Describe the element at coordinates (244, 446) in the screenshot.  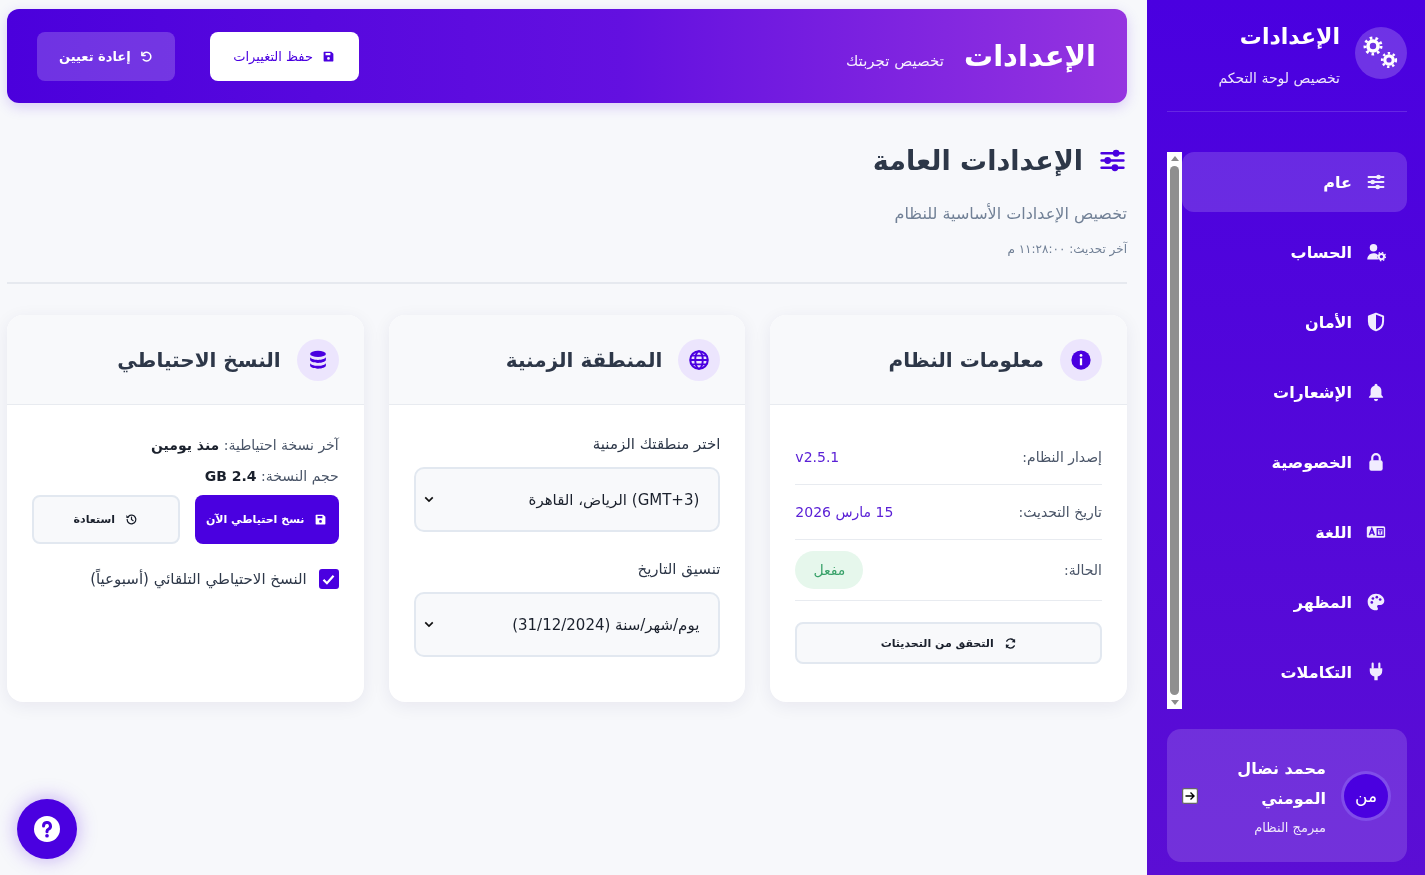
I see `backup-info: آخر نسخة احتياطية: منذ يومين` at that location.